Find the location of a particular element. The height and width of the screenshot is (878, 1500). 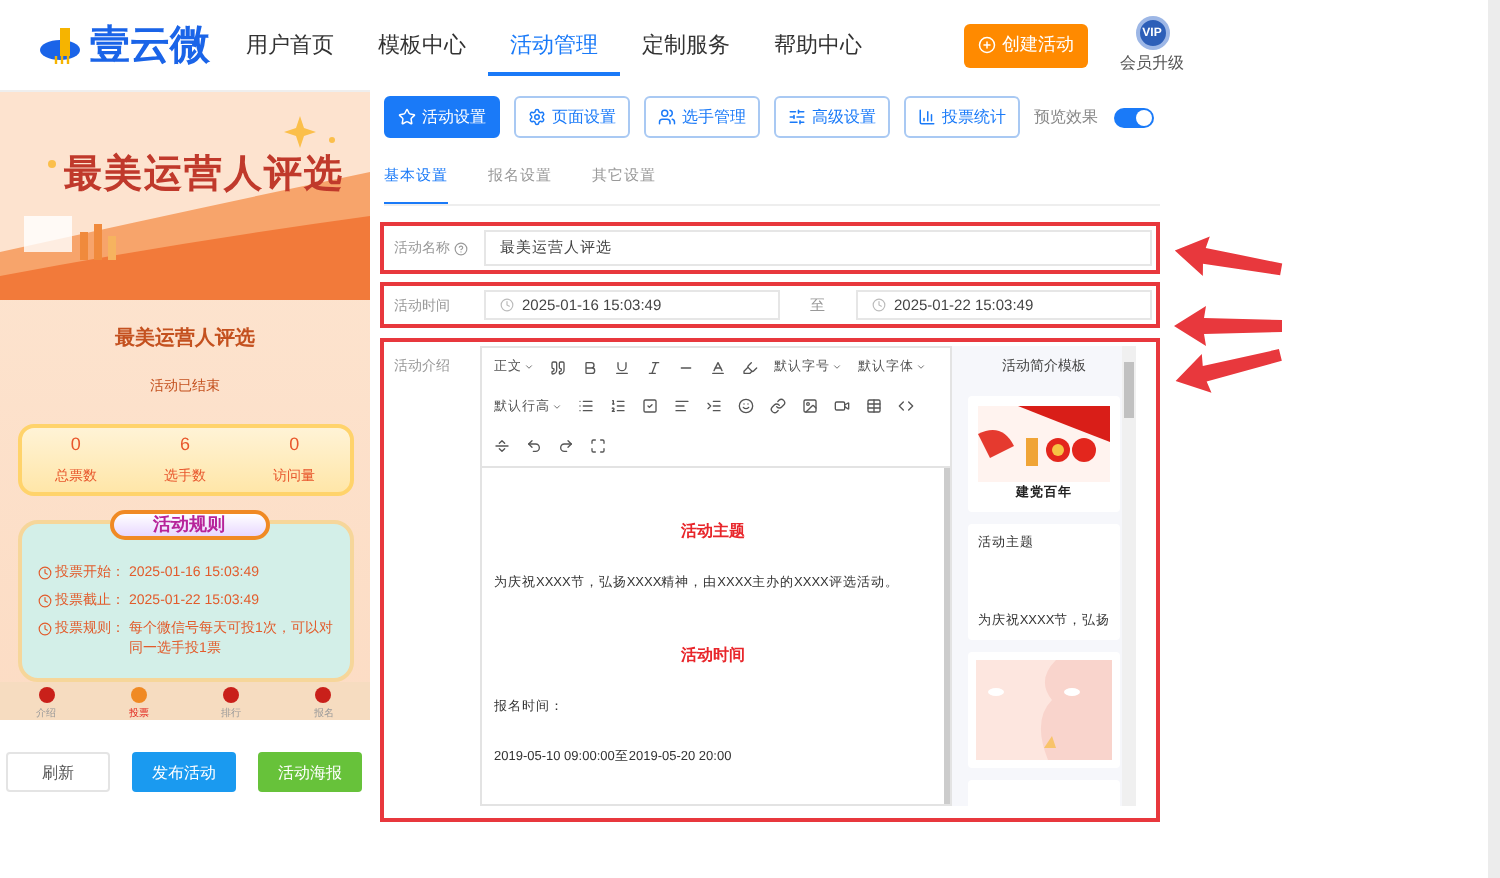

plus-icon is located at coordinates (987, 45).